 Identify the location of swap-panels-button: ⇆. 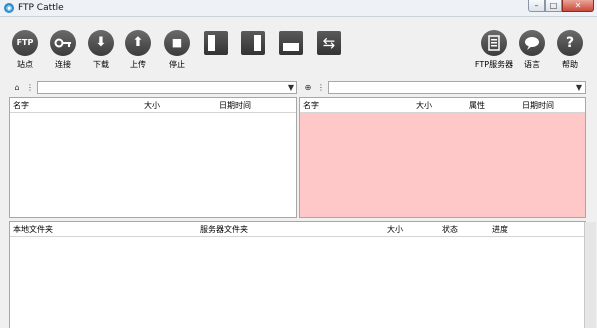
(329, 43).